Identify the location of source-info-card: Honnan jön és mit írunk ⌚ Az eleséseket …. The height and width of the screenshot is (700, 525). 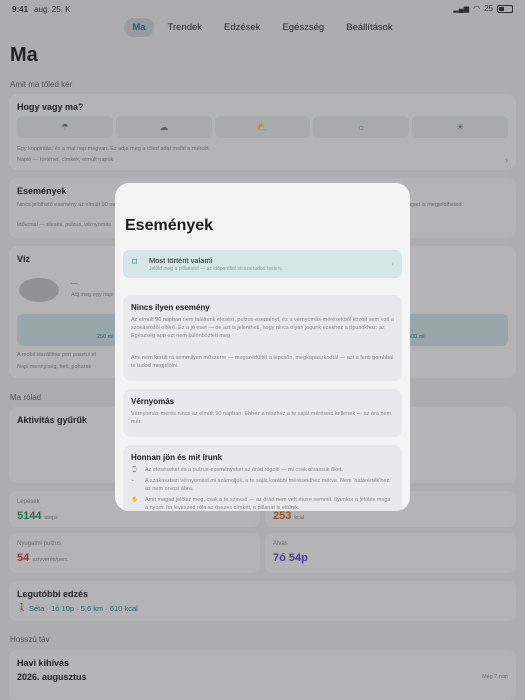
(262, 478).